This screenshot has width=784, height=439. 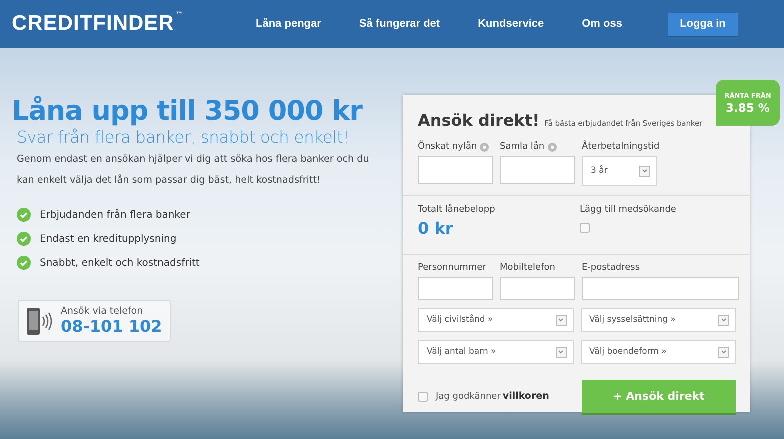 I want to click on field-label: Samla lån, so click(x=522, y=147).